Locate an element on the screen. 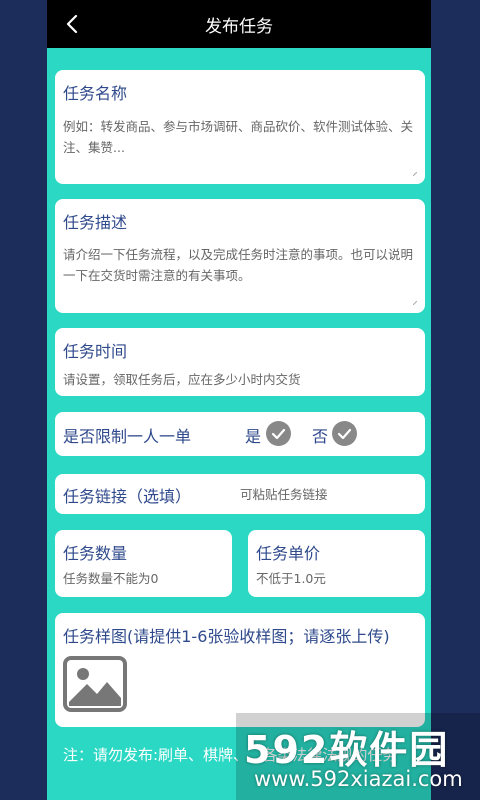 This screenshot has width=480, height=800. task-link-card: 任务链接（选填） 可粘贴任务链接 is located at coordinates (240, 494).